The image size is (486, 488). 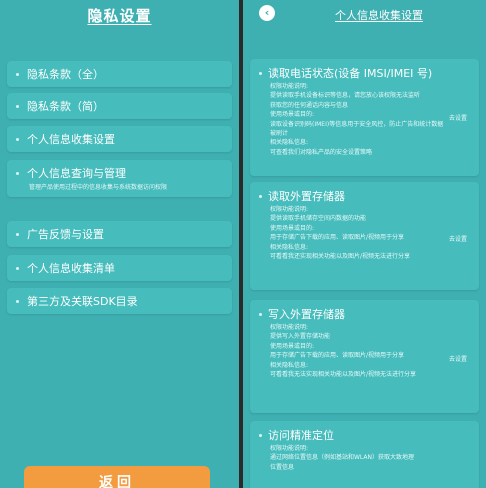 I want to click on menu-item-info-query-management: 个人信息查询与管理 管理产品使用过程中的信息收集与系统数据访问权限, so click(x=119, y=178).